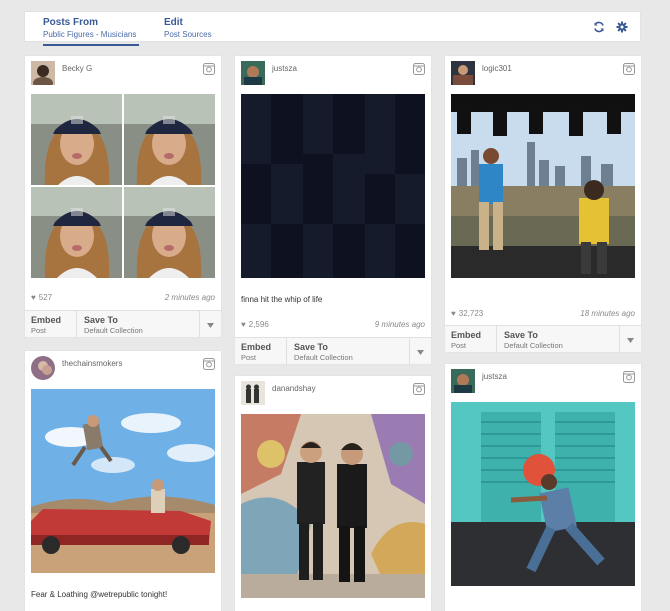 This screenshot has height=611, width=670. Describe the element at coordinates (99, 594) in the screenshot. I see `post-caption: Fear & Loathing @wetrepublic tonight!` at that location.